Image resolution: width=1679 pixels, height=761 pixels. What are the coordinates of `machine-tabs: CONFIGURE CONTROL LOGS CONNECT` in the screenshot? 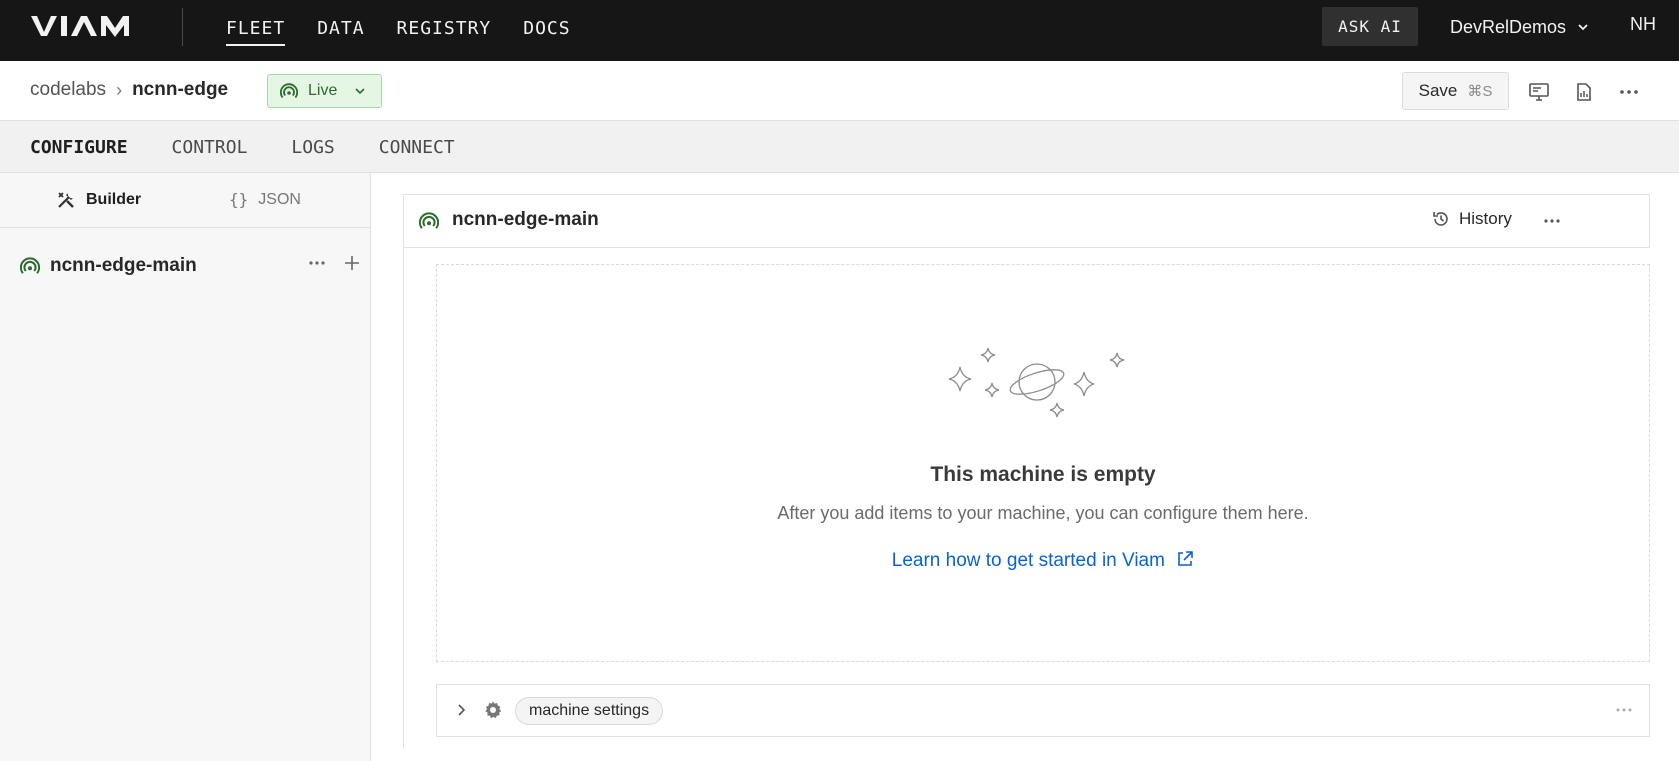 It's located at (264, 147).